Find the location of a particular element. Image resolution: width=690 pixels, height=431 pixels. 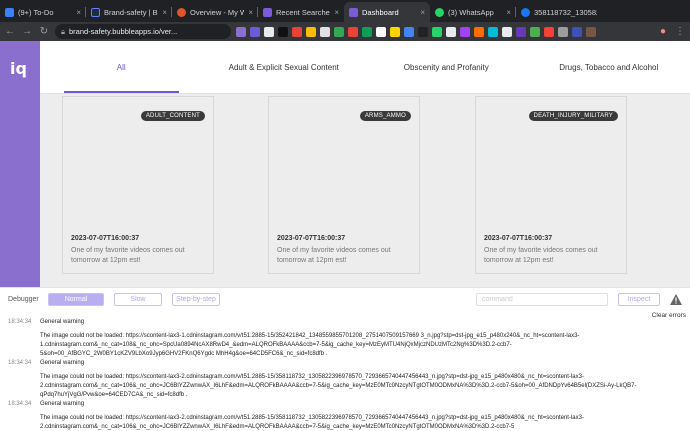

tab-label: Brand-safety | Bubble is located at coordinates (131, 12).